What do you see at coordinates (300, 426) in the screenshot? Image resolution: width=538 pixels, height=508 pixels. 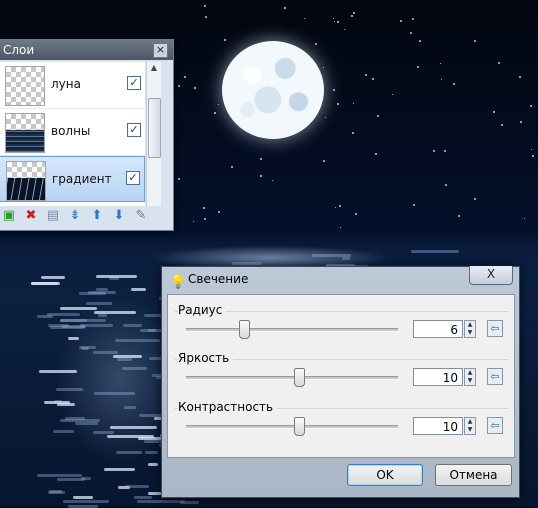 I see `contrast-slider-thumb` at bounding box center [300, 426].